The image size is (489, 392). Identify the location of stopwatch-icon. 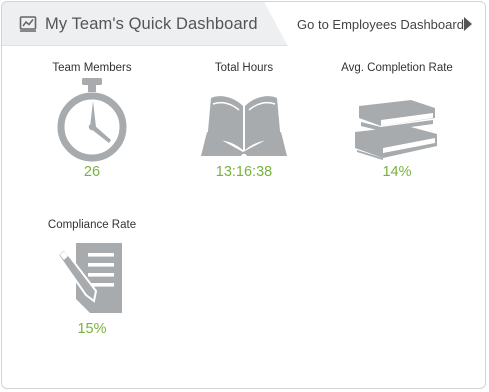
(92, 120).